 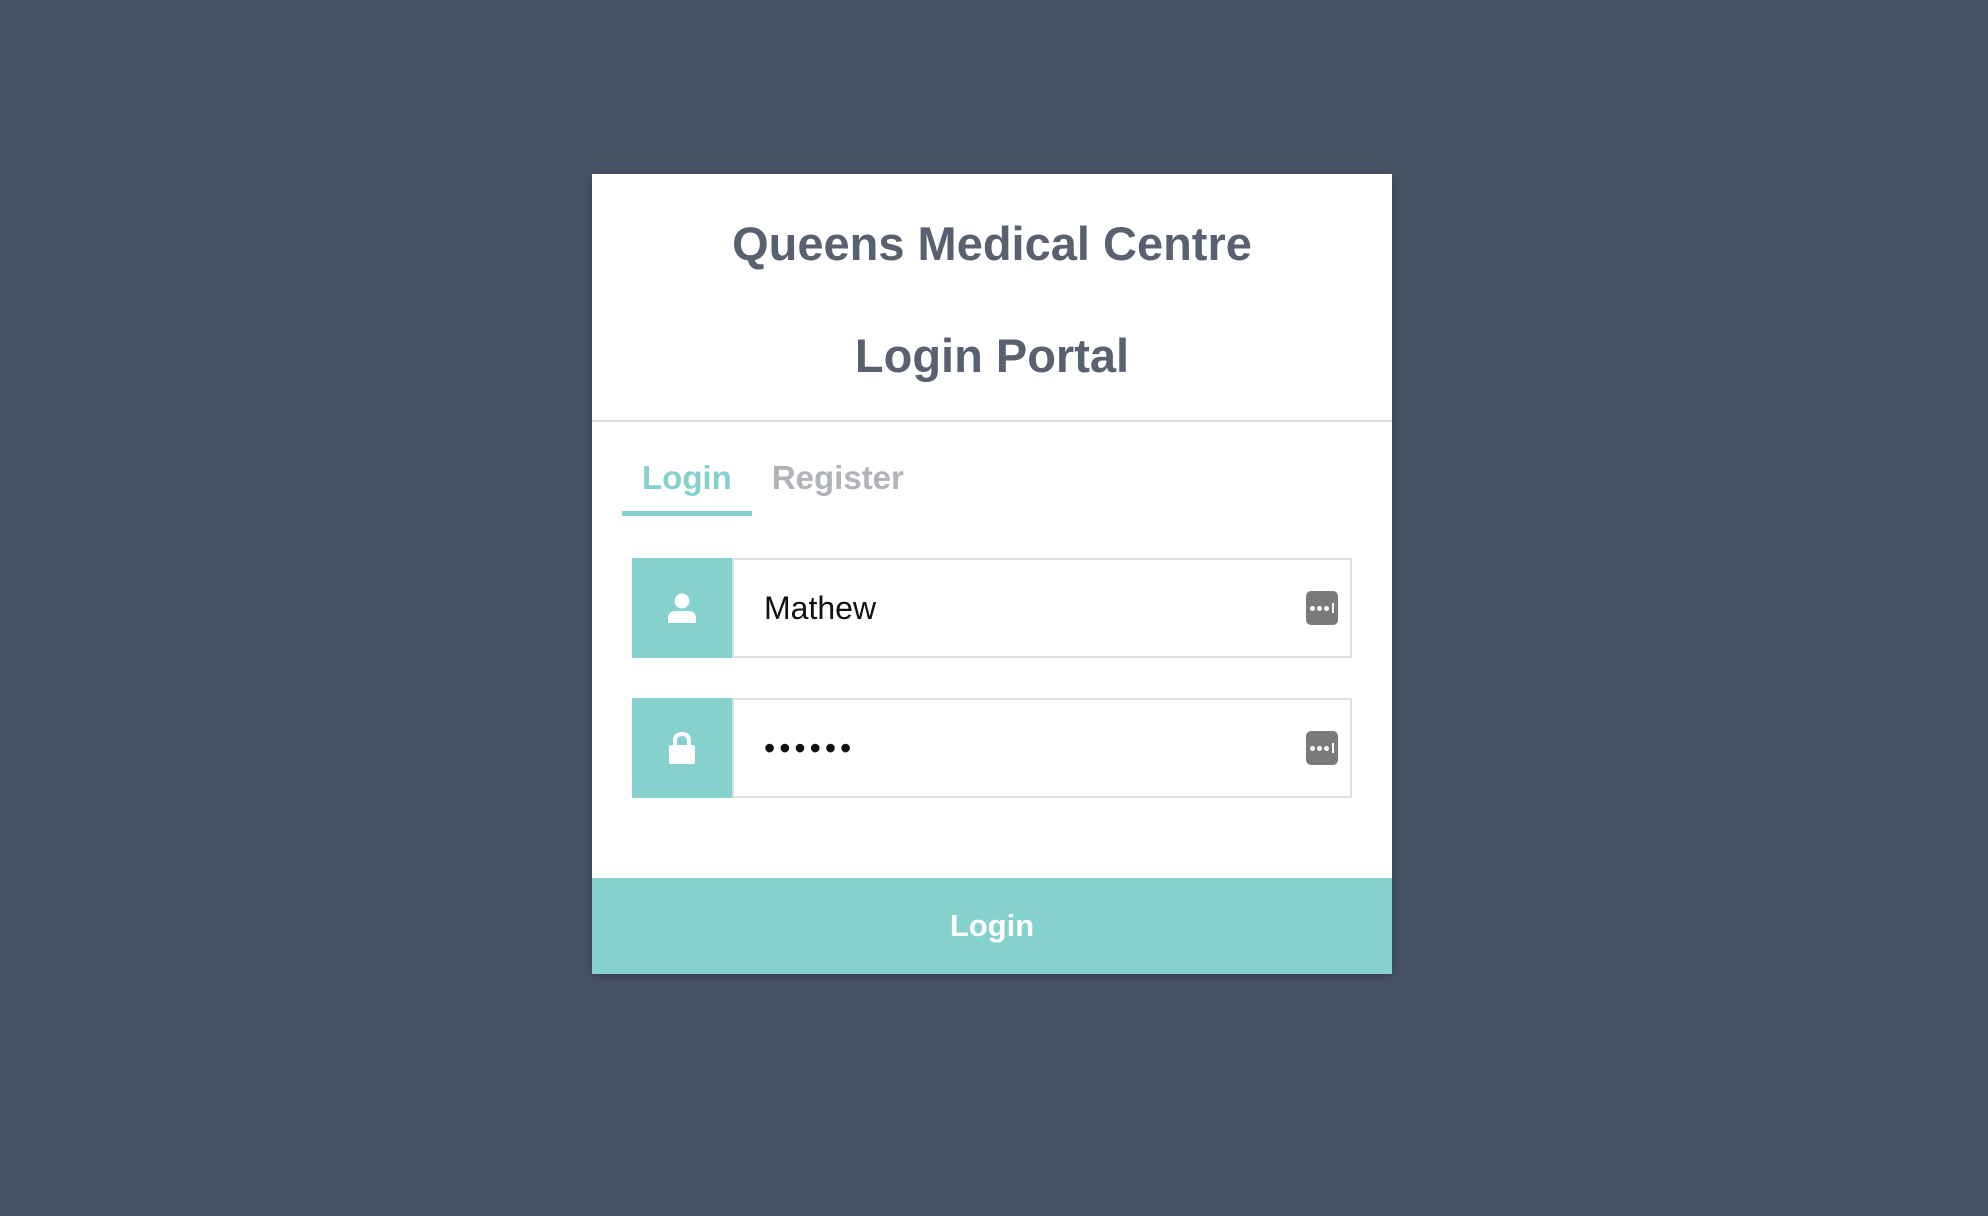 I want to click on auth-tabs: Login Register, so click(x=773, y=485).